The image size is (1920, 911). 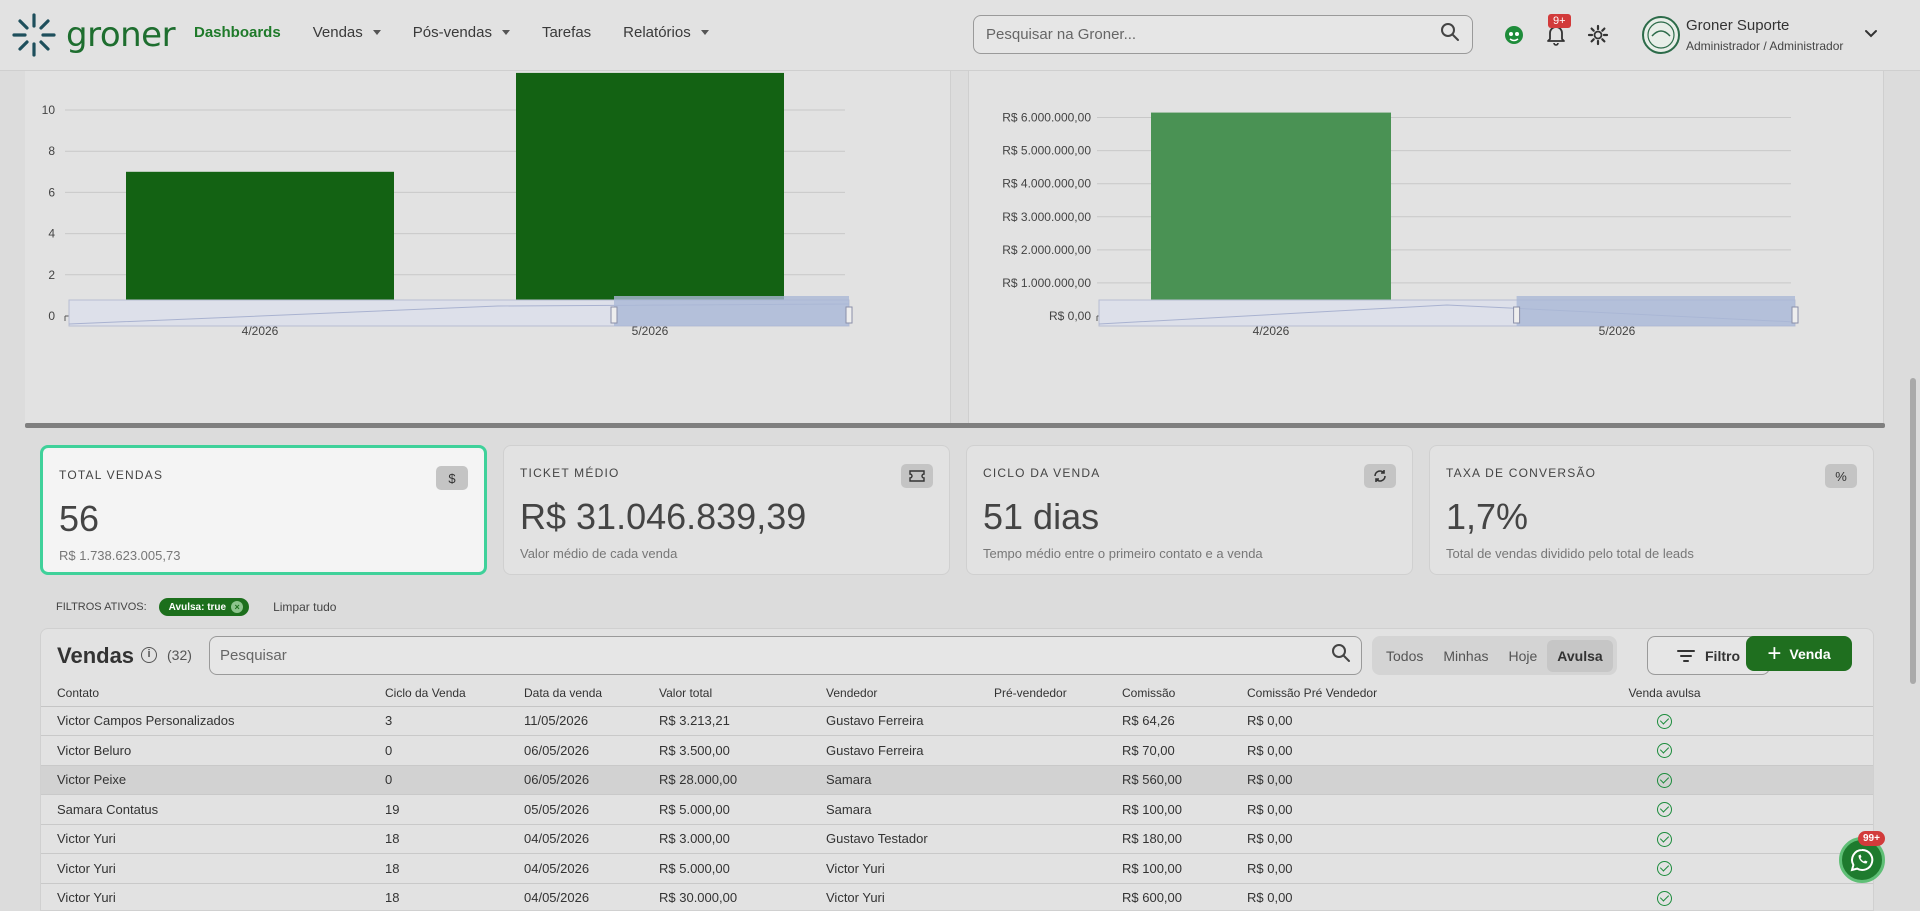 I want to click on segment-todos: Todos, so click(x=1404, y=656).